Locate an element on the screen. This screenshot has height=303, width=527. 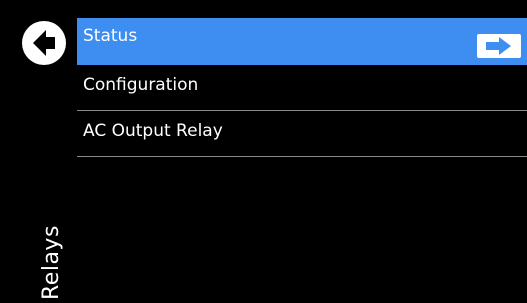
menu-item-status: Status is located at coordinates (302, 41).